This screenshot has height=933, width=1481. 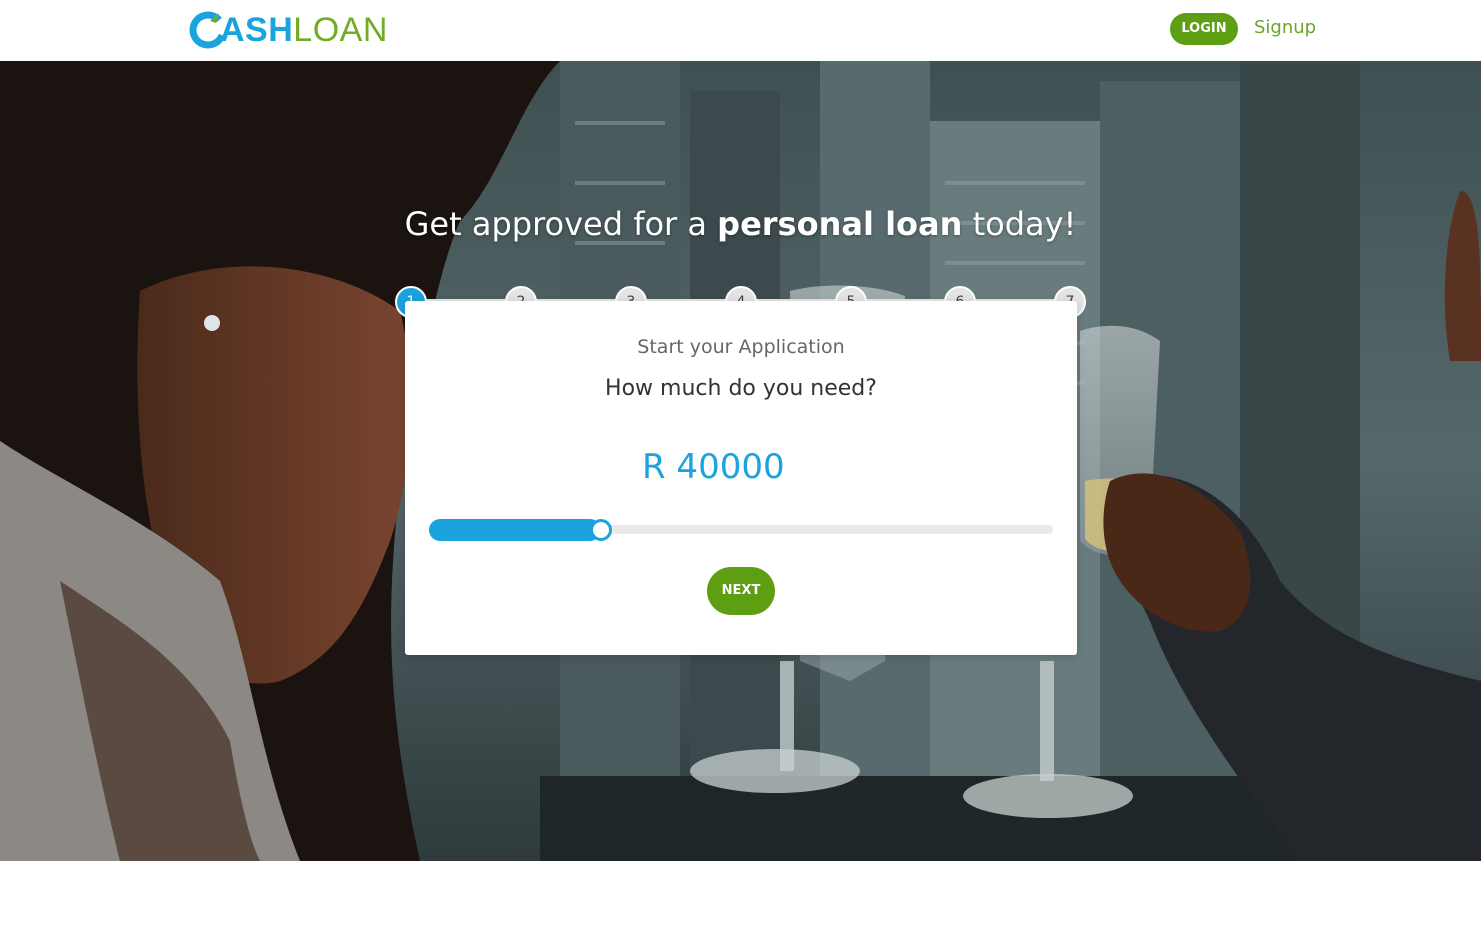 What do you see at coordinates (601, 530) in the screenshot?
I see `slider-thumb` at bounding box center [601, 530].